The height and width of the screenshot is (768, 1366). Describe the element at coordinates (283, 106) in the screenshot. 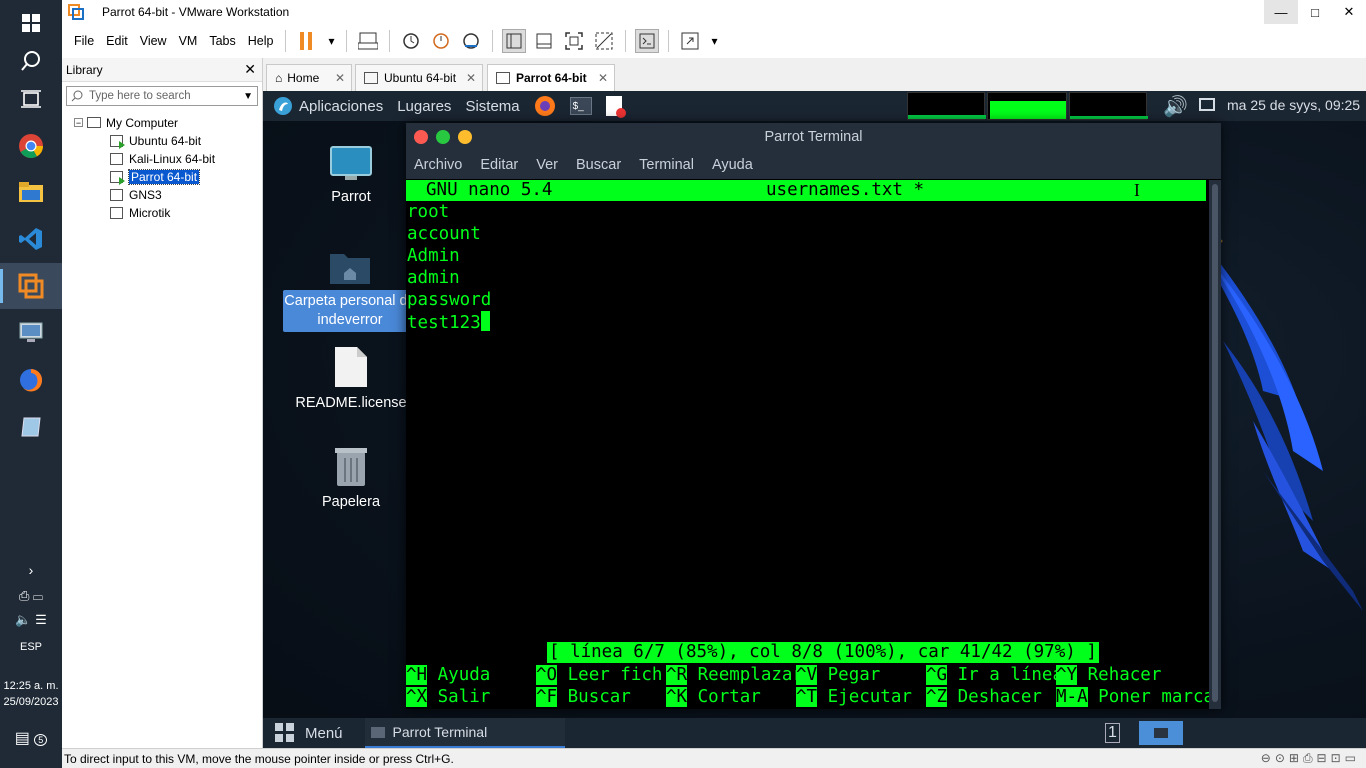

I see `parrot-menu-icon` at that location.